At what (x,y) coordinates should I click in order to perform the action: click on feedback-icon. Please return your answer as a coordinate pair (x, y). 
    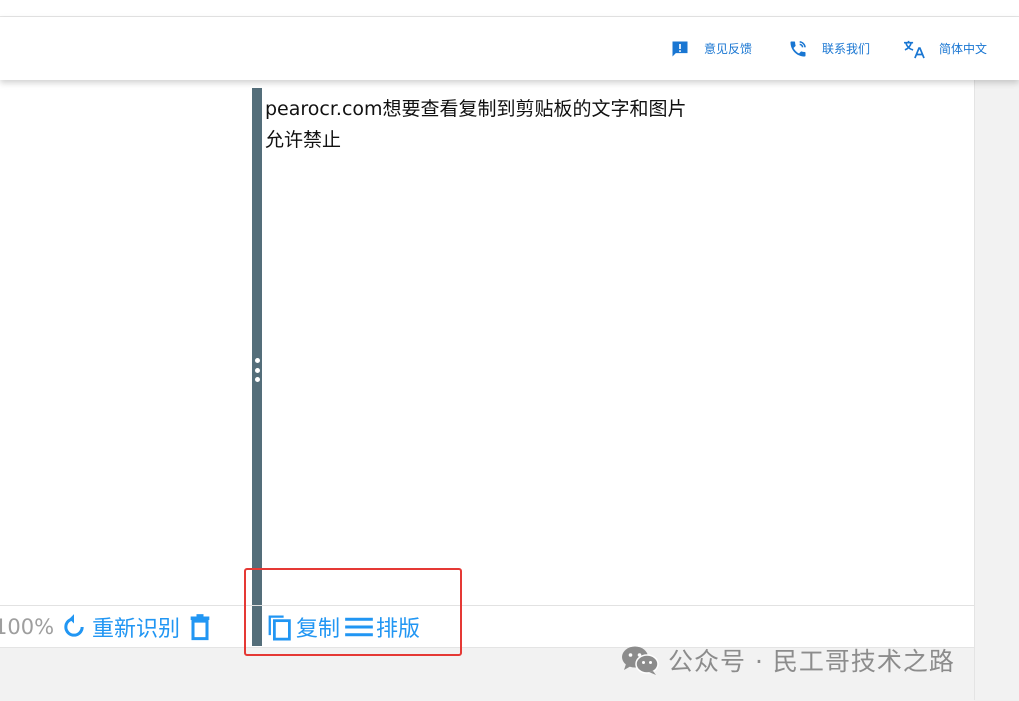
    Looking at the image, I should click on (680, 48).